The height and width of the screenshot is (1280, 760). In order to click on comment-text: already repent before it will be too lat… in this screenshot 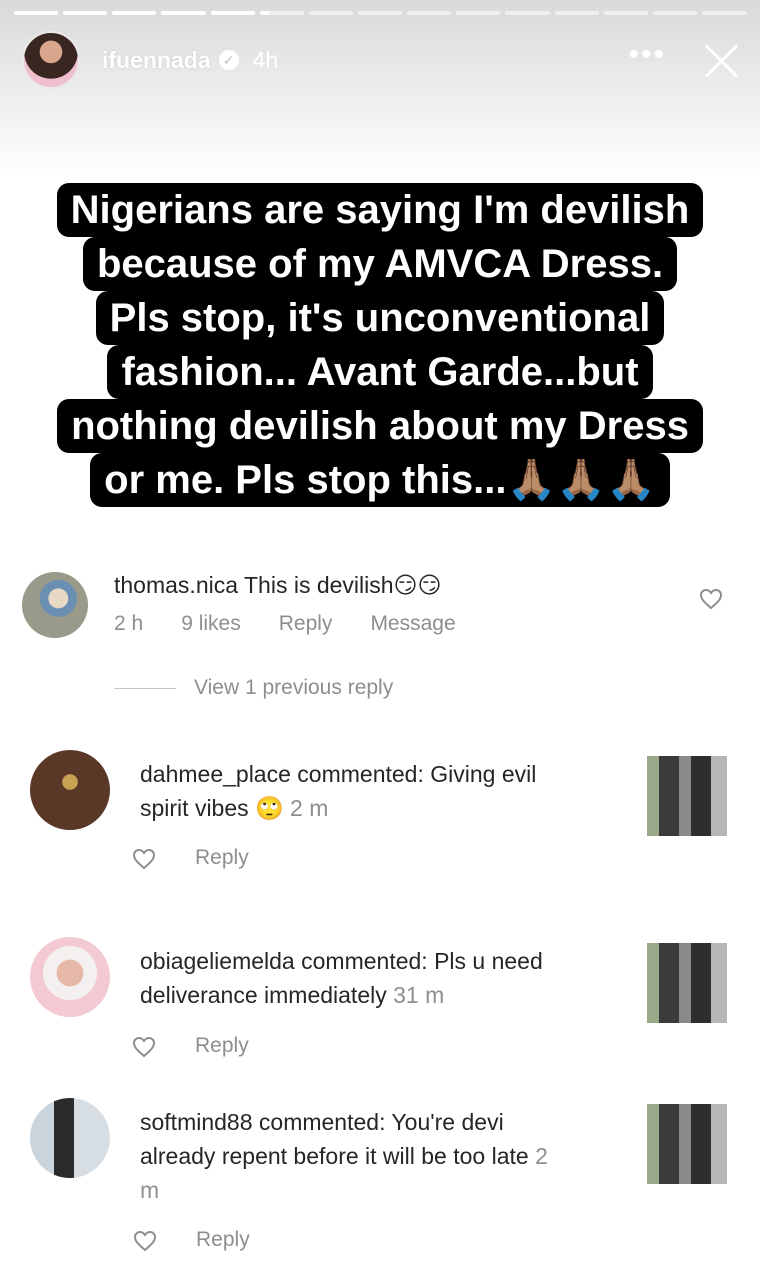, I will do `click(334, 1156)`.